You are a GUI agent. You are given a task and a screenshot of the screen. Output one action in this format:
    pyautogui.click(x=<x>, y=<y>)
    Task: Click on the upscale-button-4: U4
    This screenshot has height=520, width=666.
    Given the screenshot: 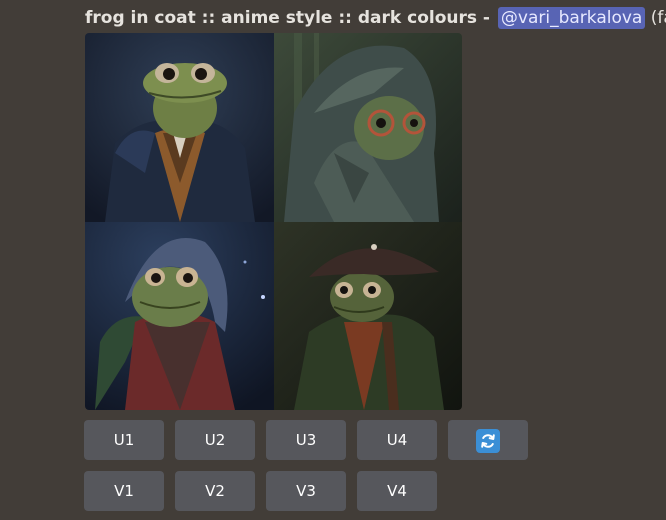 What is the action you would take?
    pyautogui.click(x=397, y=440)
    